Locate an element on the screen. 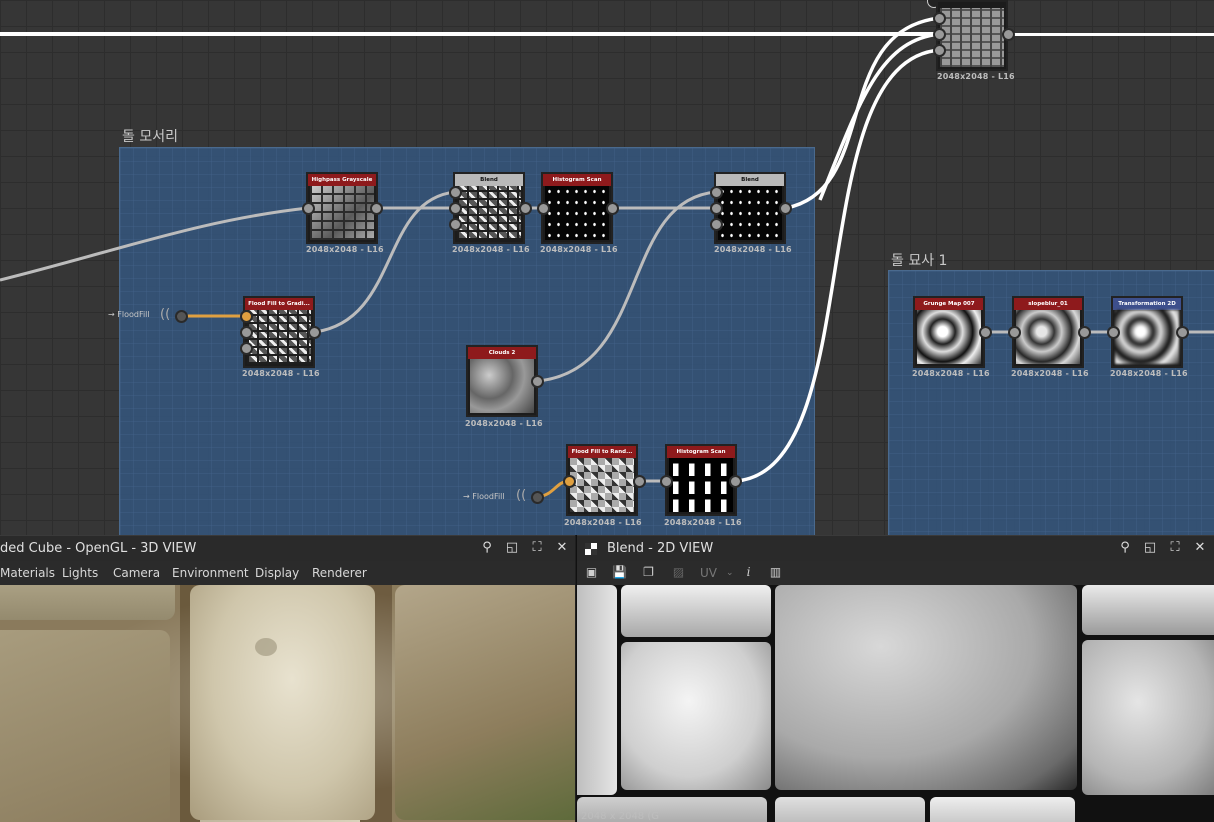 The image size is (1214, 822). node-title: Blend is located at coordinates (750, 180).